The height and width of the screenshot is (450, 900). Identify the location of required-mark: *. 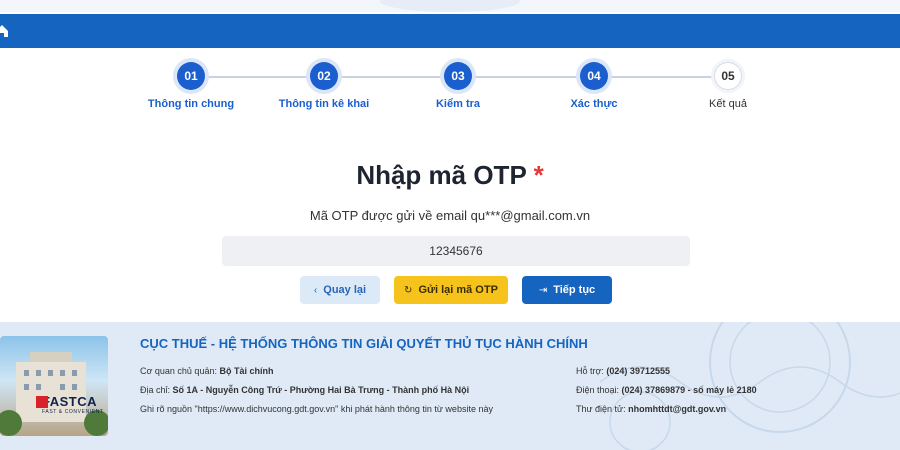
(538, 175).